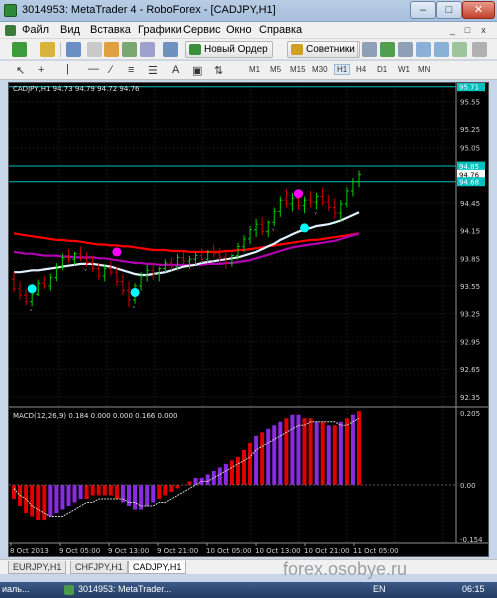 The width and height of the screenshot is (497, 598). Describe the element at coordinates (131, 70) in the screenshot. I see `channel-icon: ≡` at that location.